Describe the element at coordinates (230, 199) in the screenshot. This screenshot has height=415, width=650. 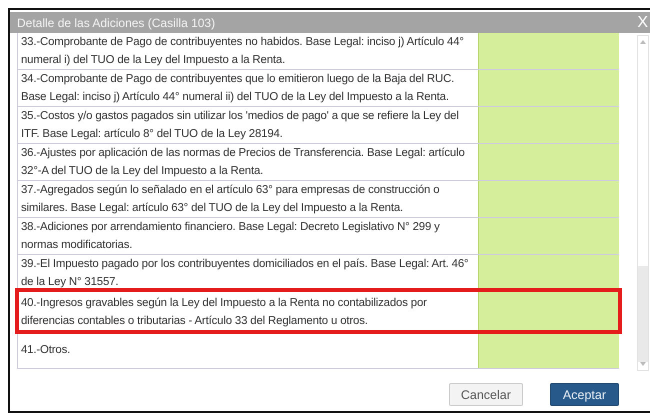
I see `row-description: 37.-Agregados según lo señalado en el artículo 63° para empresas de construcción o similares. Base Legal: artículo 63° del TUO de la Ley del Impuesto a la Renta.` at that location.